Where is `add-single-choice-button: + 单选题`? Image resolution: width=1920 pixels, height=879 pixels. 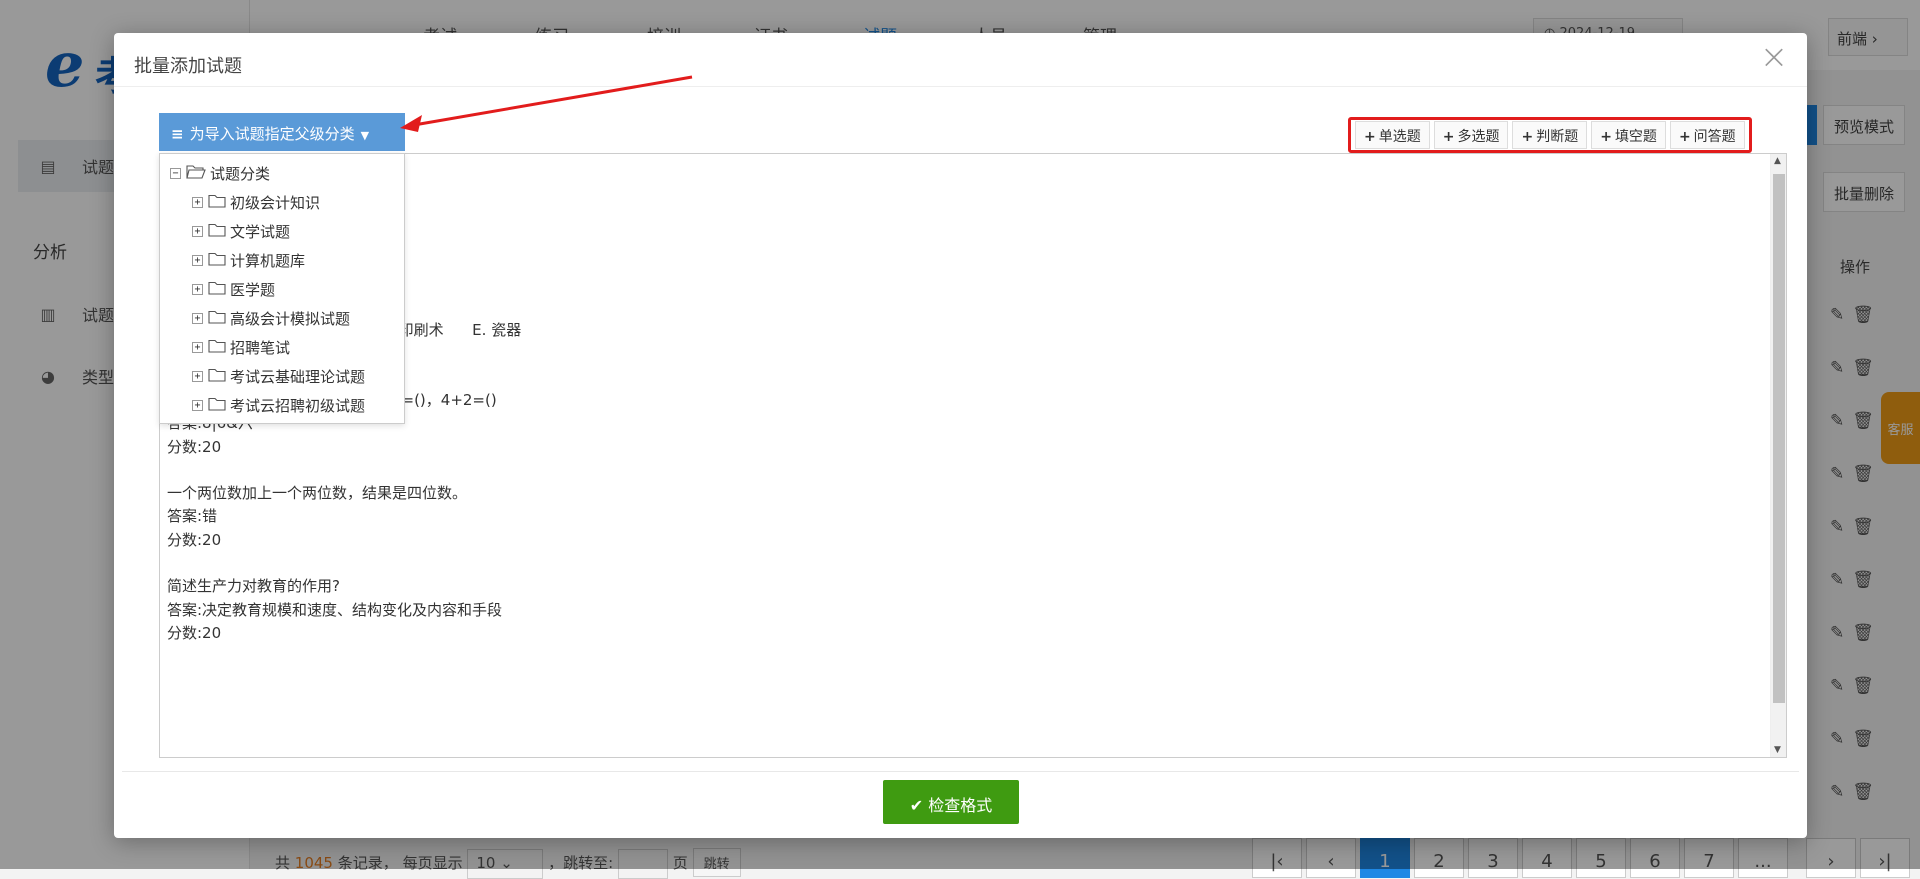
add-single-choice-button: + 单选题 is located at coordinates (1392, 135).